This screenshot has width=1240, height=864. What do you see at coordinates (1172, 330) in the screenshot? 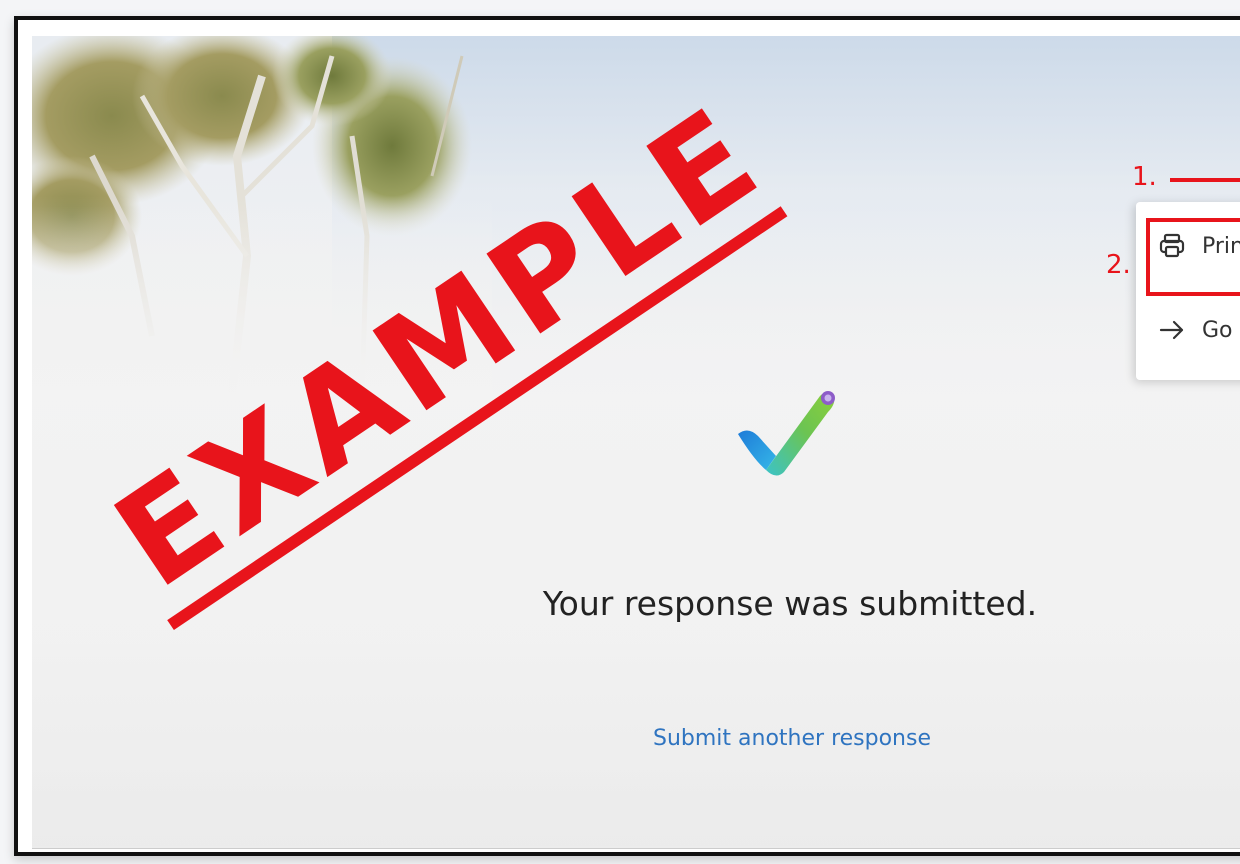
I see `arrow-right-icon` at bounding box center [1172, 330].